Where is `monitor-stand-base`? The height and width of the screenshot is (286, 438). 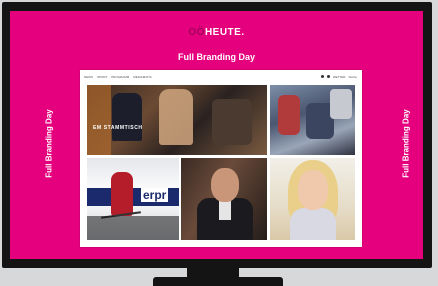 monitor-stand-base is located at coordinates (218, 281).